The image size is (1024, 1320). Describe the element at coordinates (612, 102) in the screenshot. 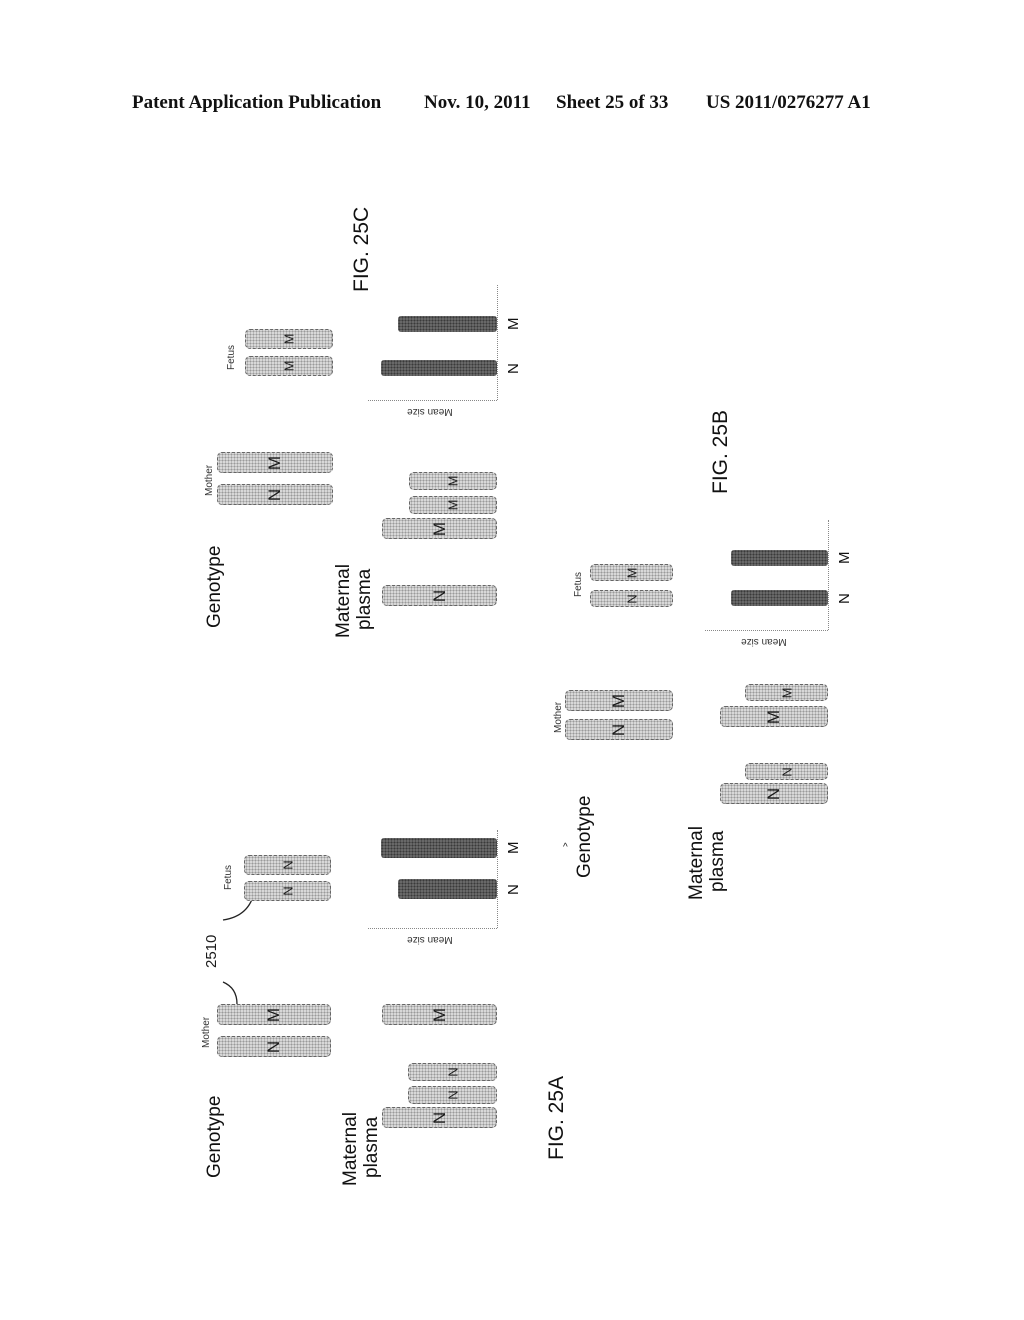

I see `sheet-number: Sheet 25 of 33` at that location.